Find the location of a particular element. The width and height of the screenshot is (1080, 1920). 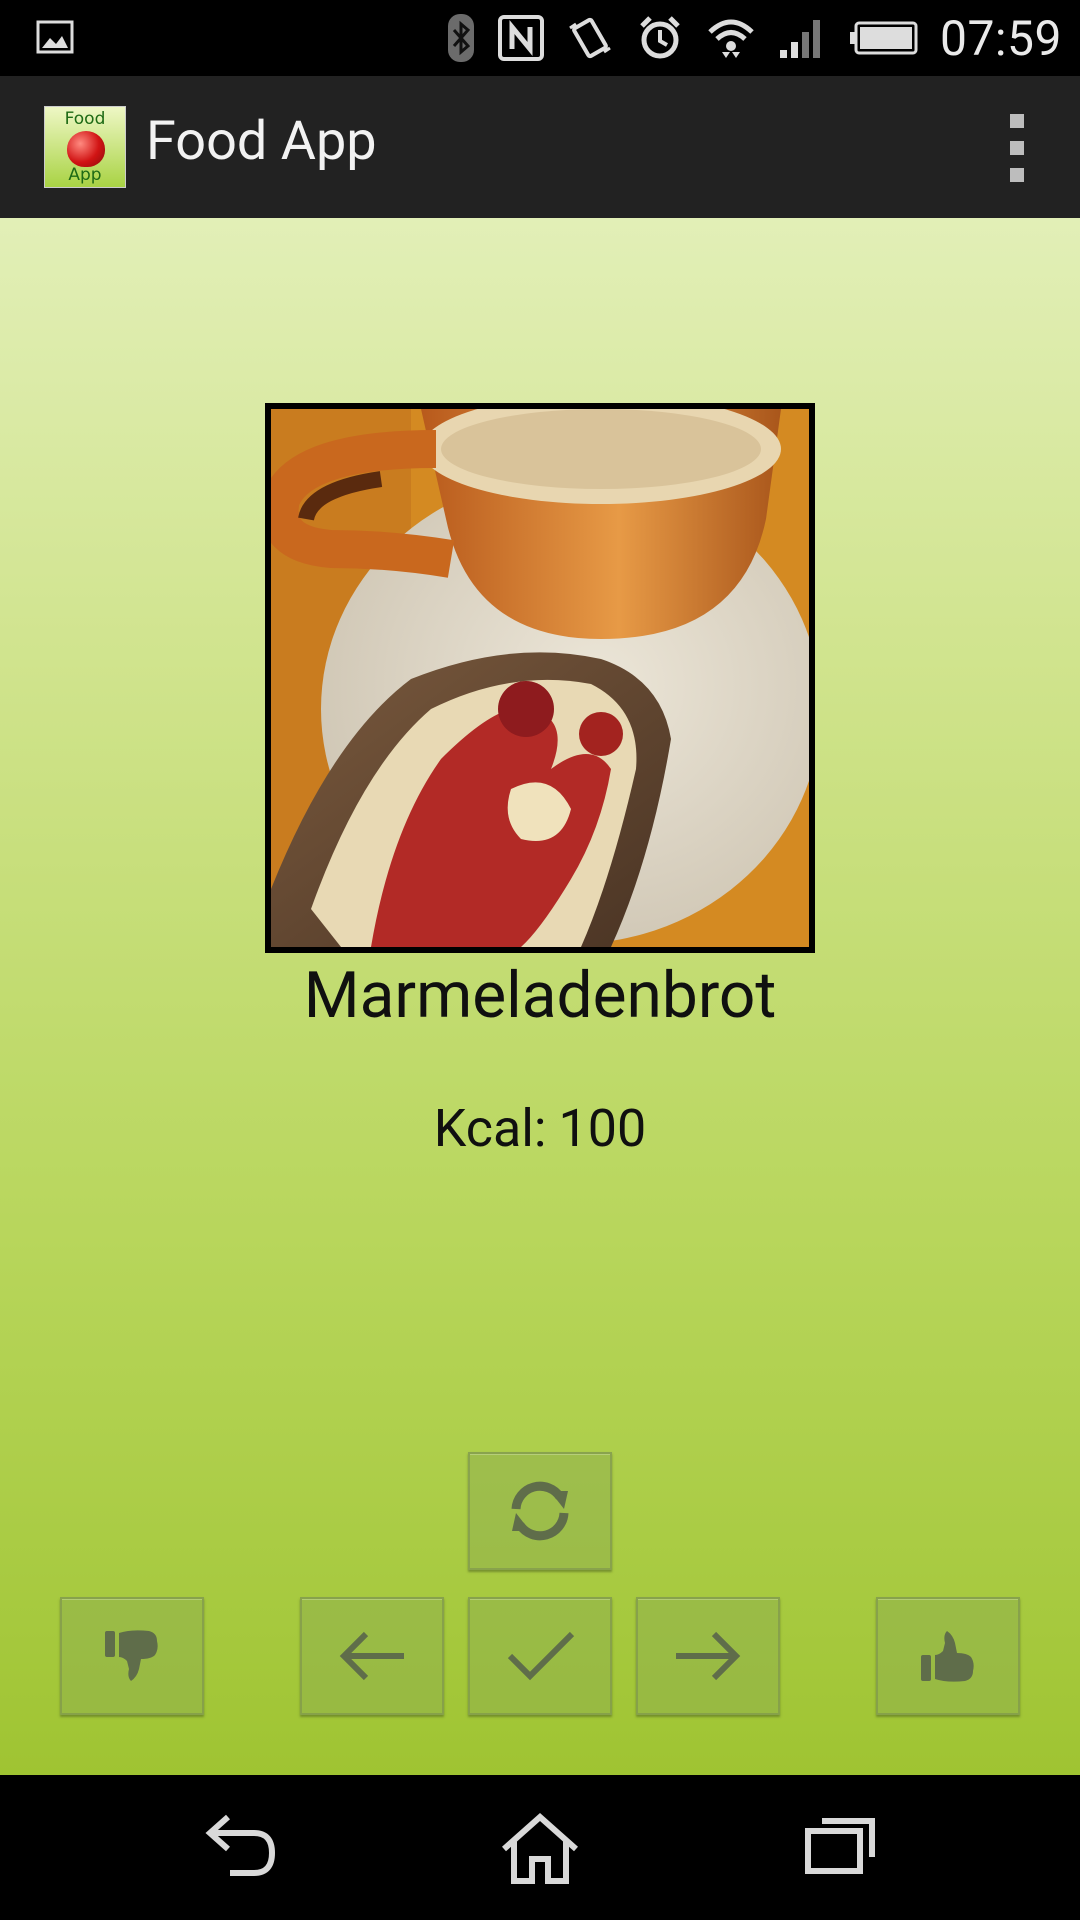

home-icon is located at coordinates (540, 1848).